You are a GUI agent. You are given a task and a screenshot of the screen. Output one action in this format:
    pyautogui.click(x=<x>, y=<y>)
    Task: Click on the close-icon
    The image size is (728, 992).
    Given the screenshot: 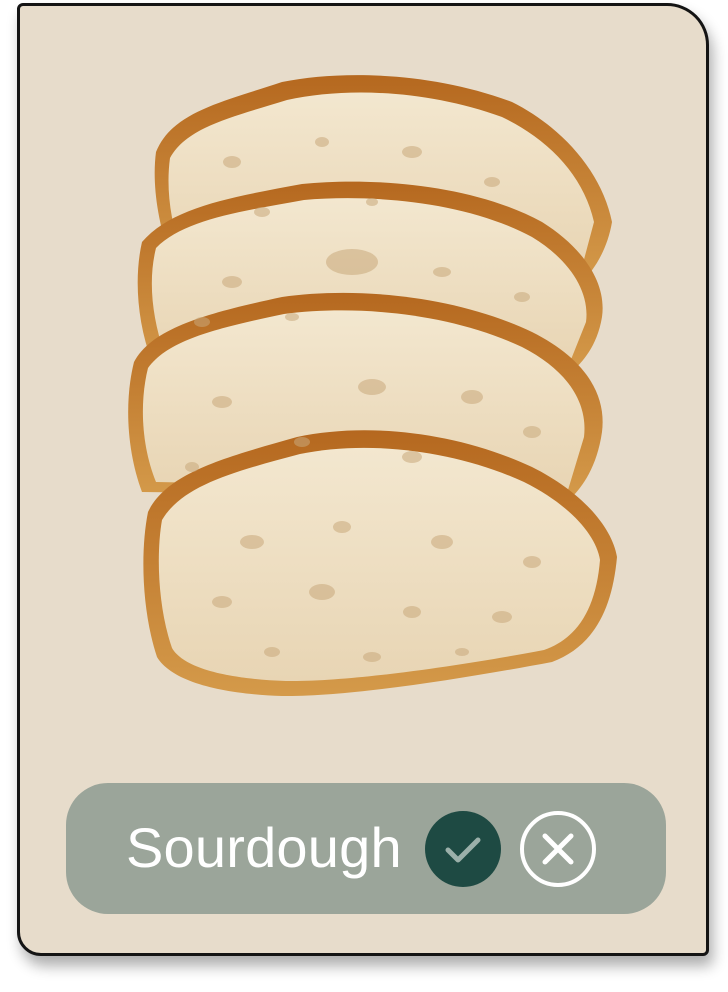 What is the action you would take?
    pyautogui.click(x=558, y=849)
    